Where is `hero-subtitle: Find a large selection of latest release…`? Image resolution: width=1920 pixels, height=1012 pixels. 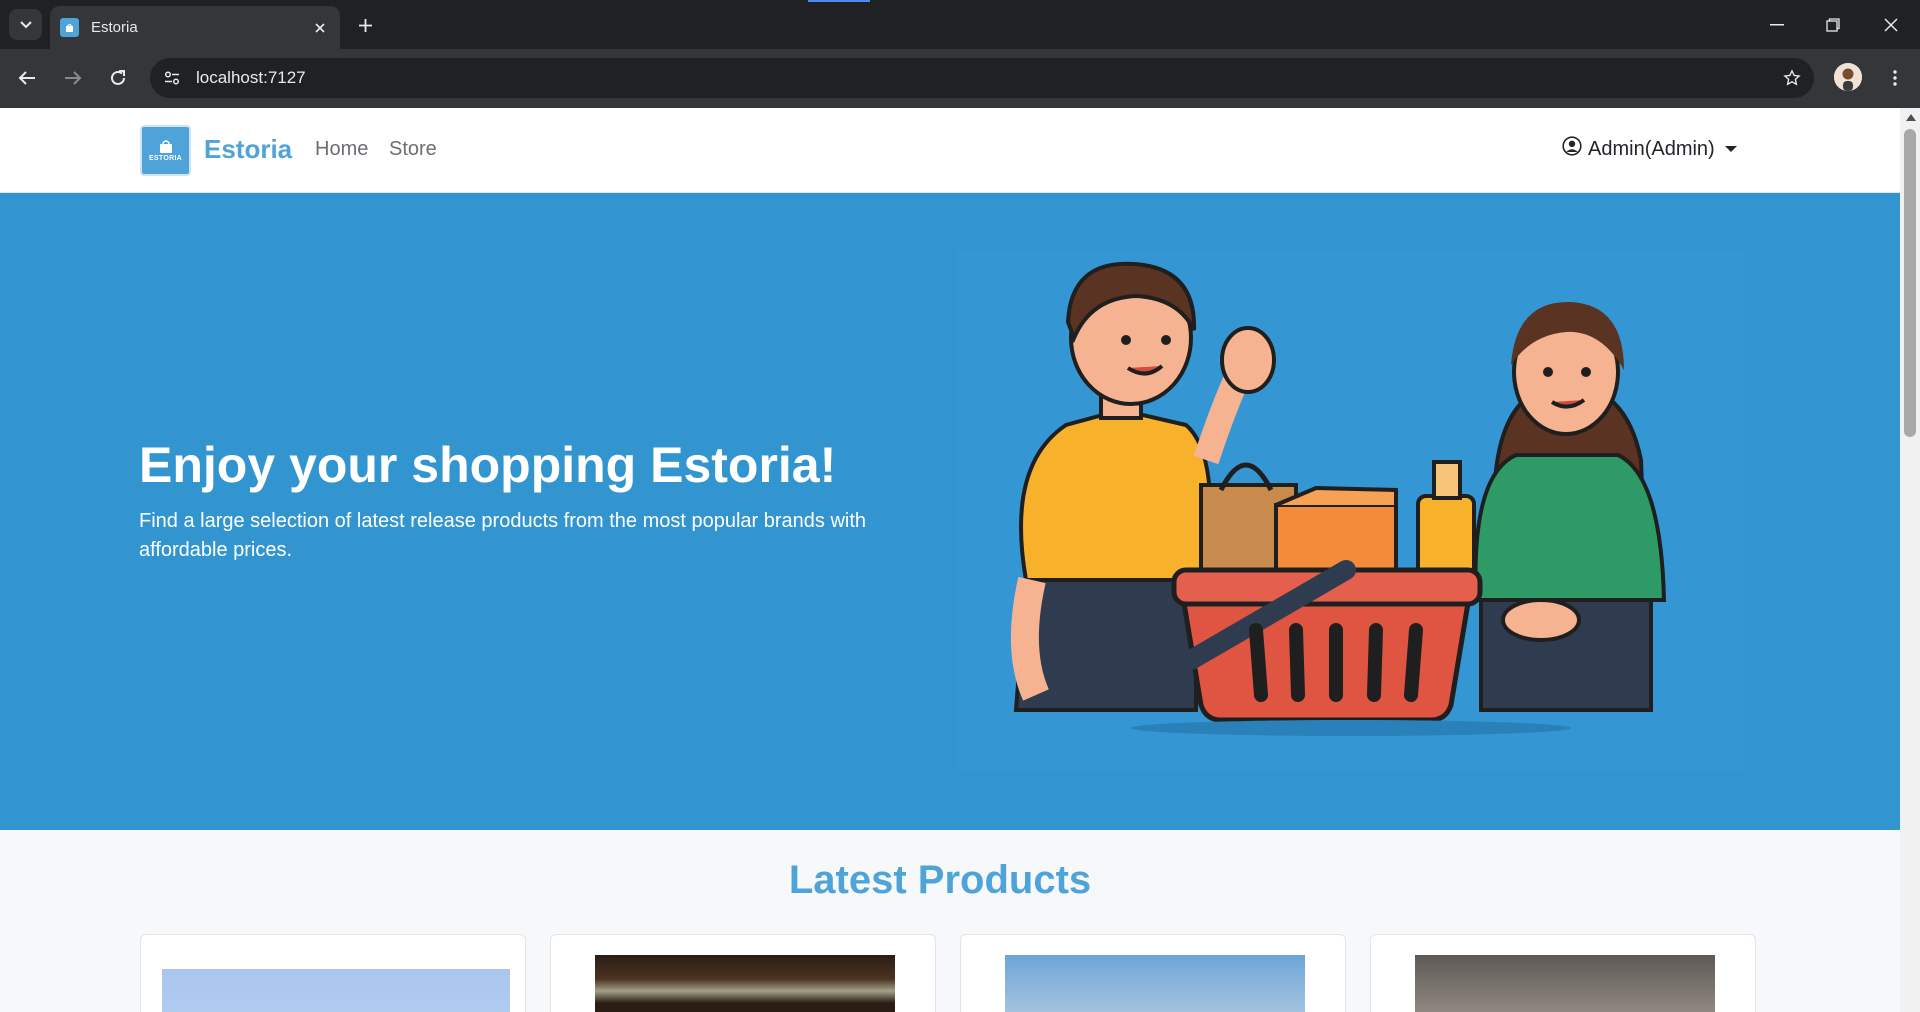
hero-subtitle: Find a large selection of latest release… is located at coordinates (503, 535).